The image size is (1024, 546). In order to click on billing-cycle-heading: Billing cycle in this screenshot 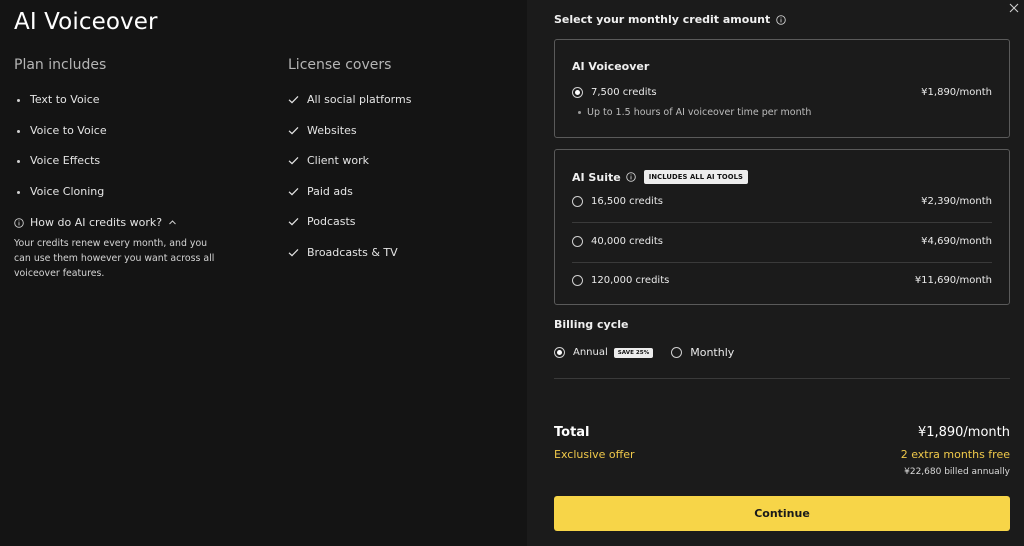, I will do `click(591, 324)`.